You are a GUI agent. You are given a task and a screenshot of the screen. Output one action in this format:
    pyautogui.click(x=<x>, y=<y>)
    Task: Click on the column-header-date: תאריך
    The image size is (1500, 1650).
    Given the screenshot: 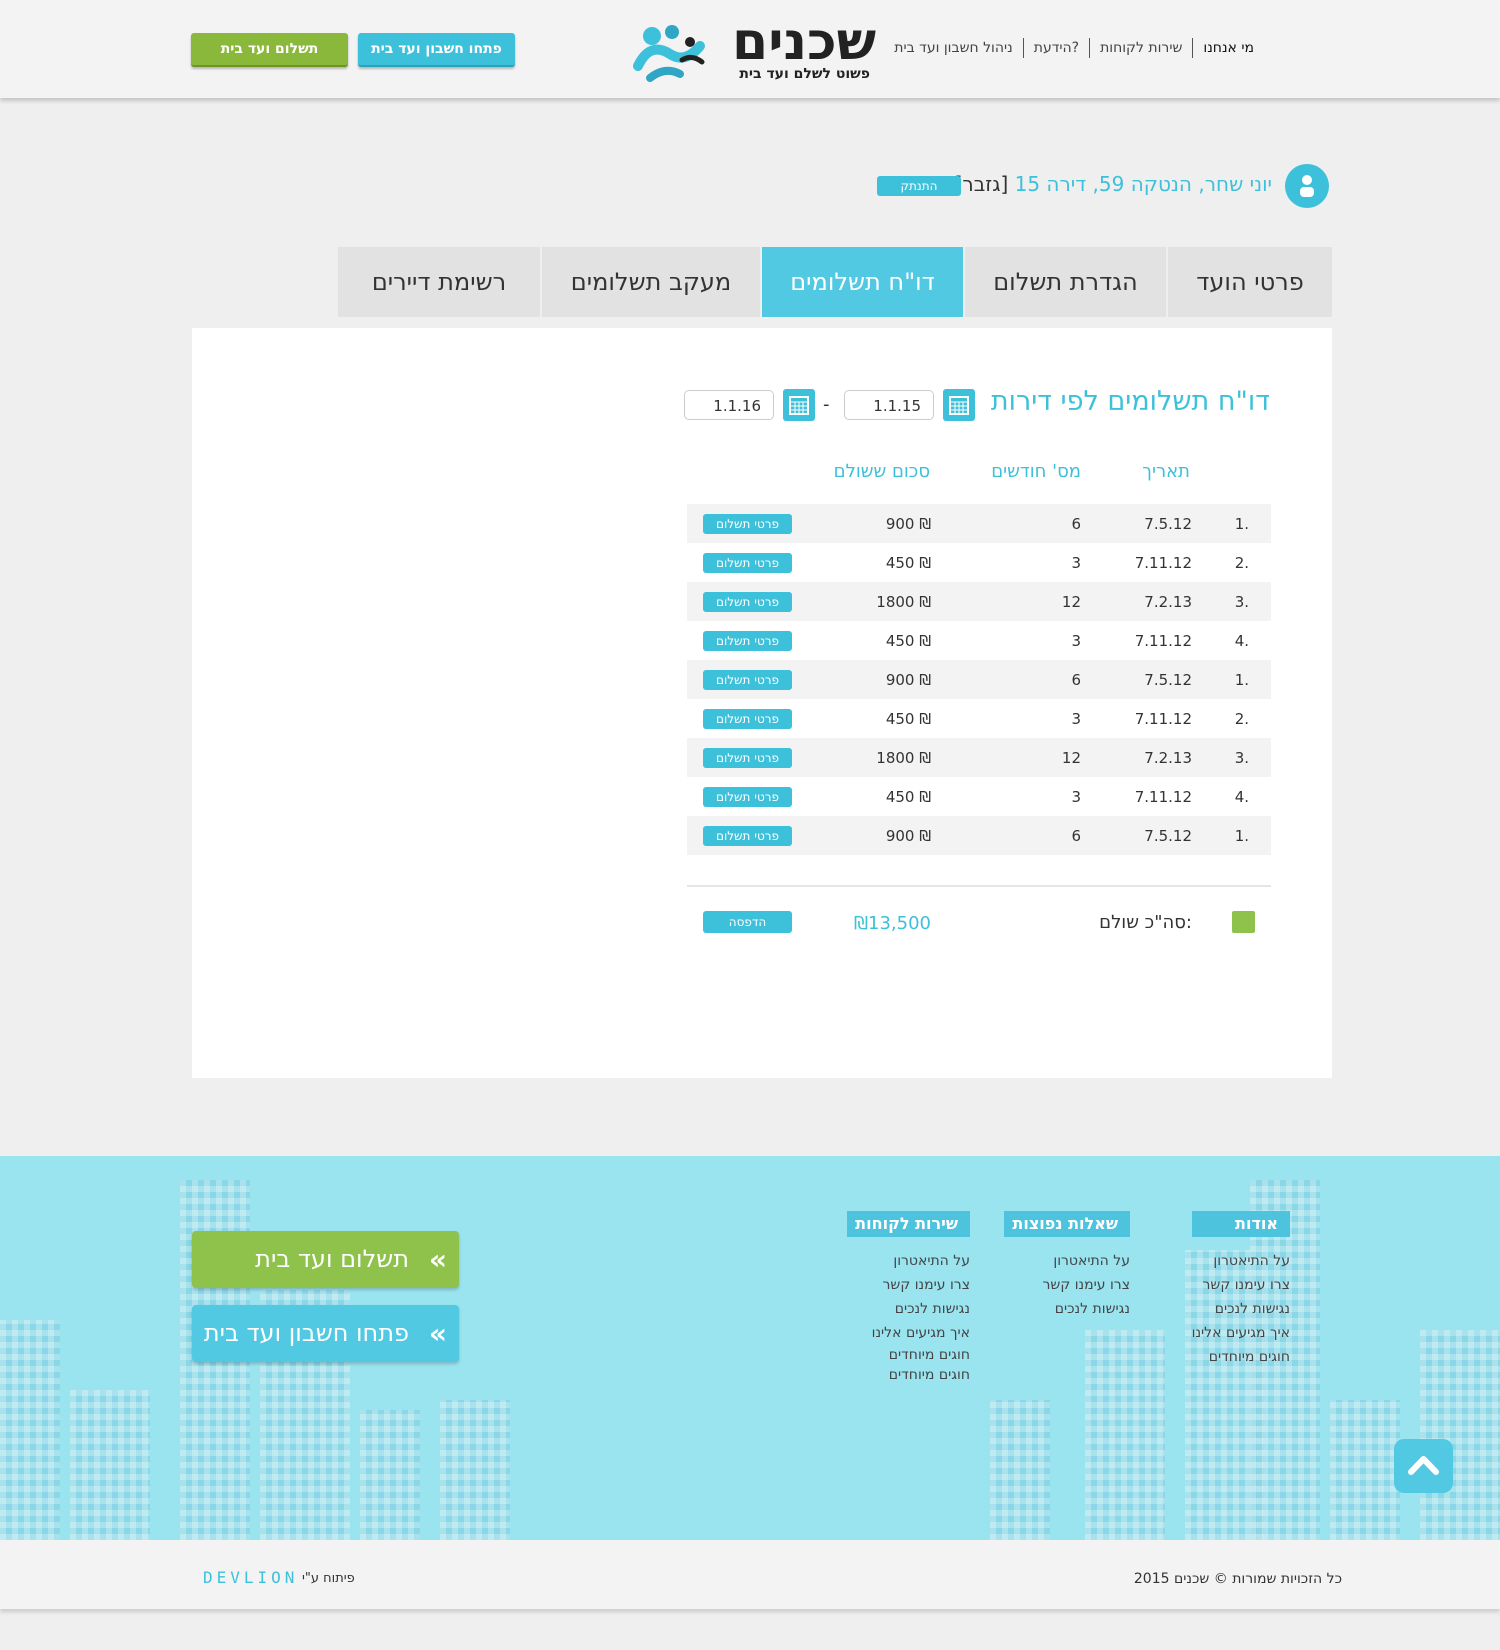 What is the action you would take?
    pyautogui.click(x=1166, y=471)
    